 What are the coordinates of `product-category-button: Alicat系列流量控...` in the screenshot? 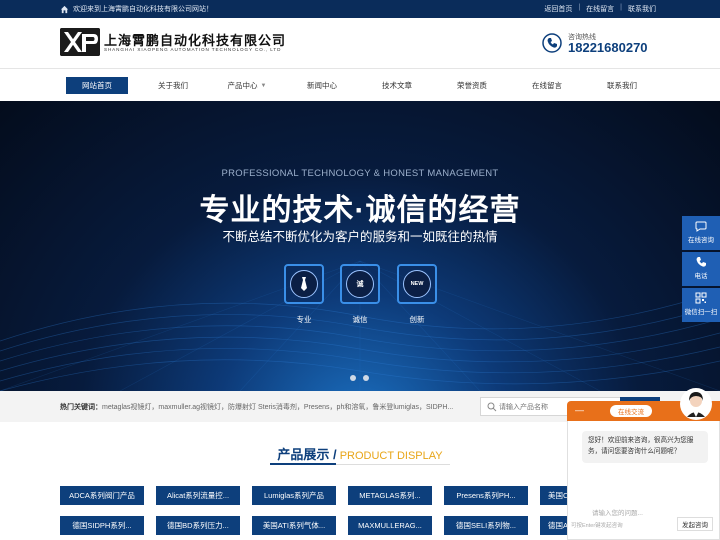 It's located at (198, 495).